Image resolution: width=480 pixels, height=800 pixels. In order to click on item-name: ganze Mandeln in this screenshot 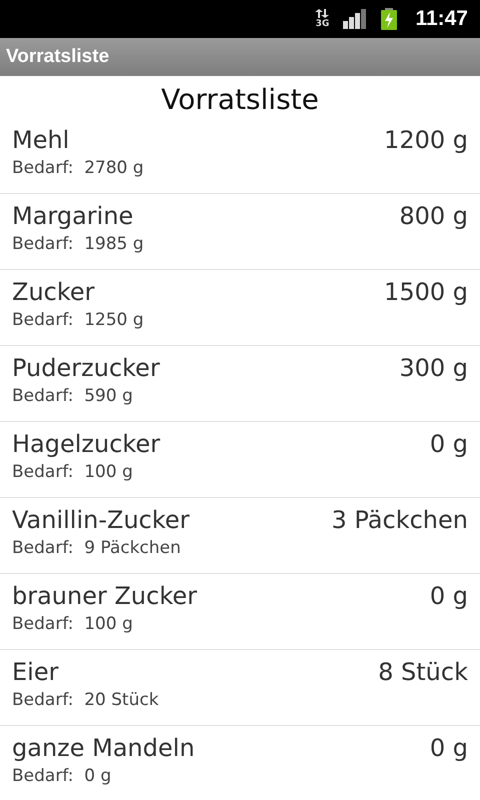, I will do `click(103, 748)`.